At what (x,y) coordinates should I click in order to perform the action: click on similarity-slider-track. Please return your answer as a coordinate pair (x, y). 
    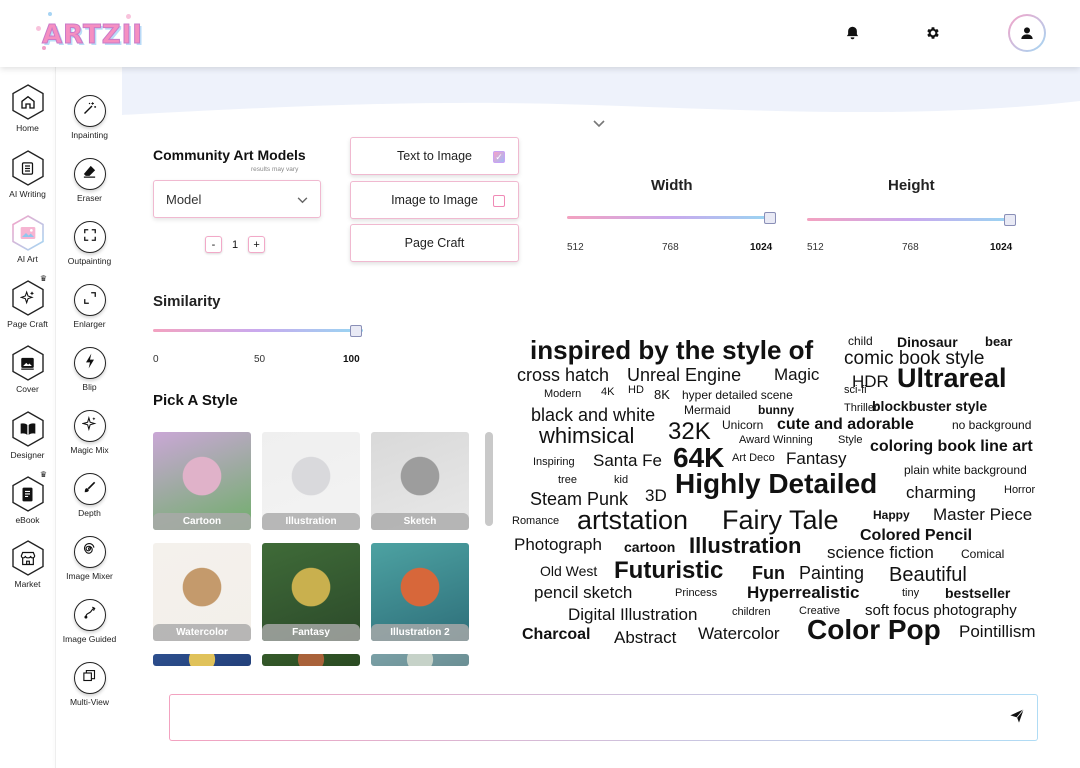
    Looking at the image, I should click on (258, 330).